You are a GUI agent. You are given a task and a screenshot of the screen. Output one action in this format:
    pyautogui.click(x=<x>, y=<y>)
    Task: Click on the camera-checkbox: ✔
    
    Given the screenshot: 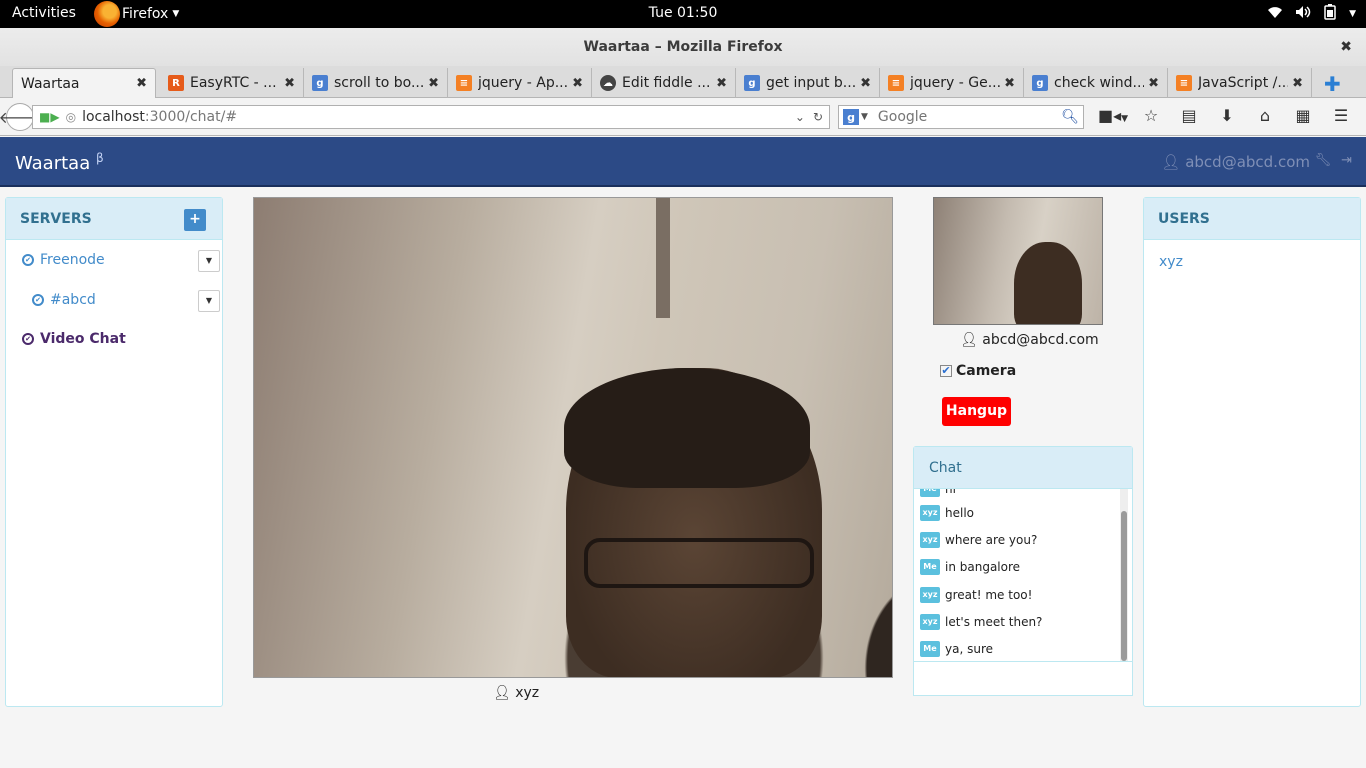 What is the action you would take?
    pyautogui.click(x=946, y=371)
    